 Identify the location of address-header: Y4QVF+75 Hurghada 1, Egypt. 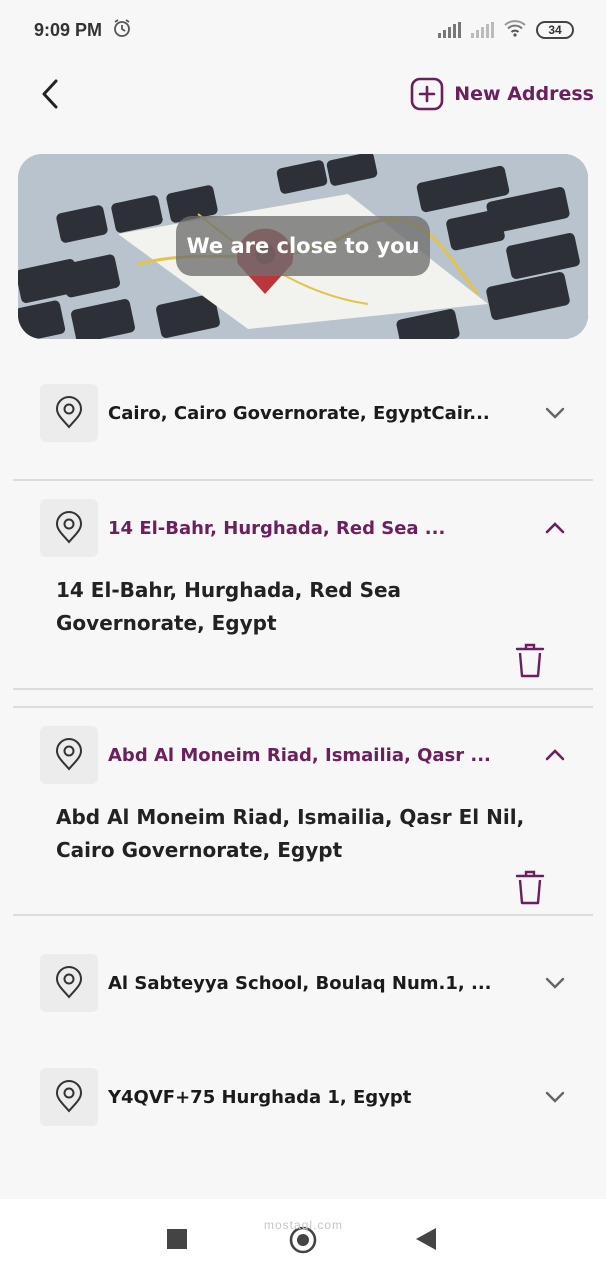
(305, 1097).